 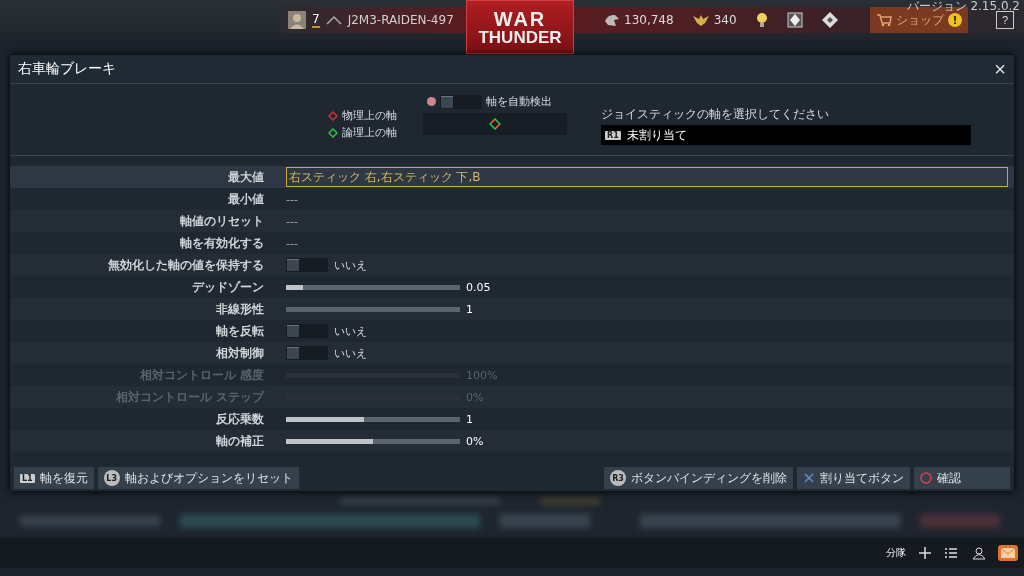 I want to click on footer-button: 確認, so click(x=962, y=478).